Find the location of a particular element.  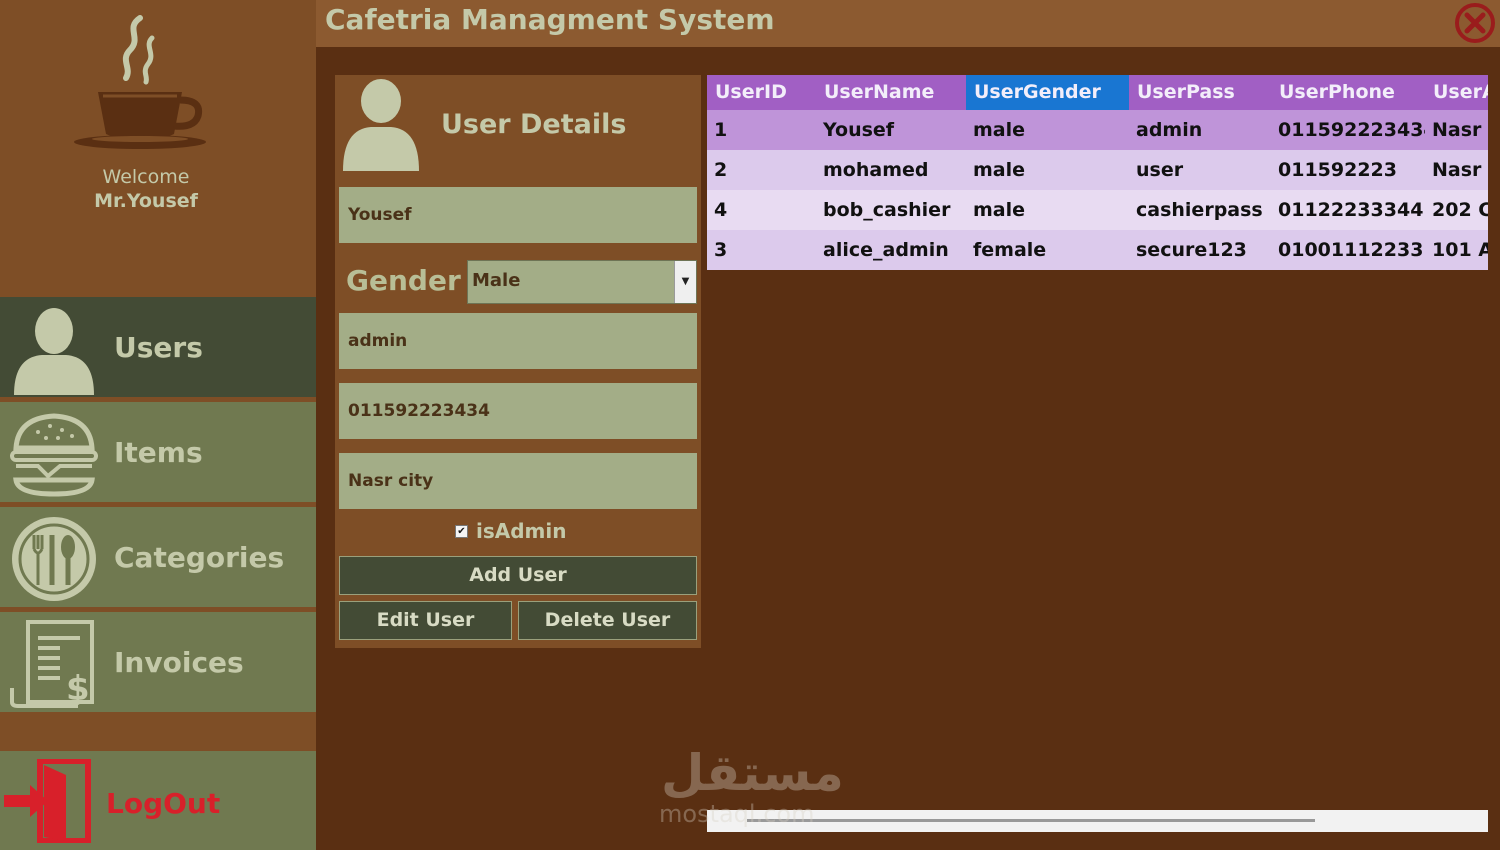

column-header: UserPass is located at coordinates (1200, 92).